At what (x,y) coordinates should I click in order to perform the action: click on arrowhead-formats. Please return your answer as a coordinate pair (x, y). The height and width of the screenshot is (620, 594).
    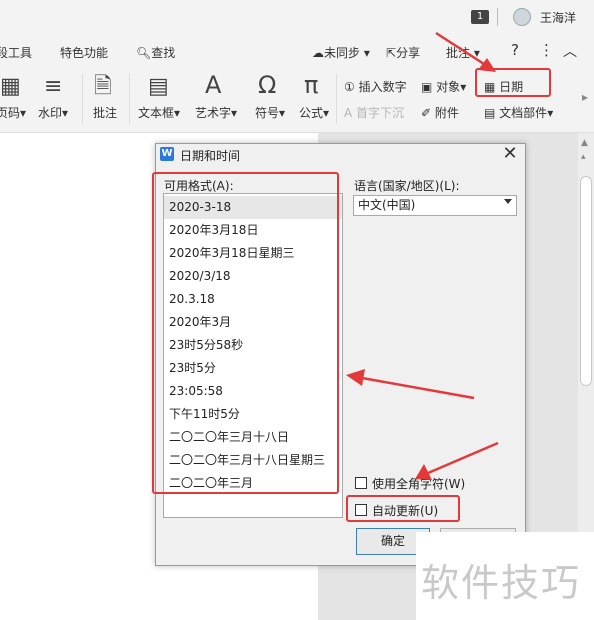
    Looking at the image, I should click on (355, 377).